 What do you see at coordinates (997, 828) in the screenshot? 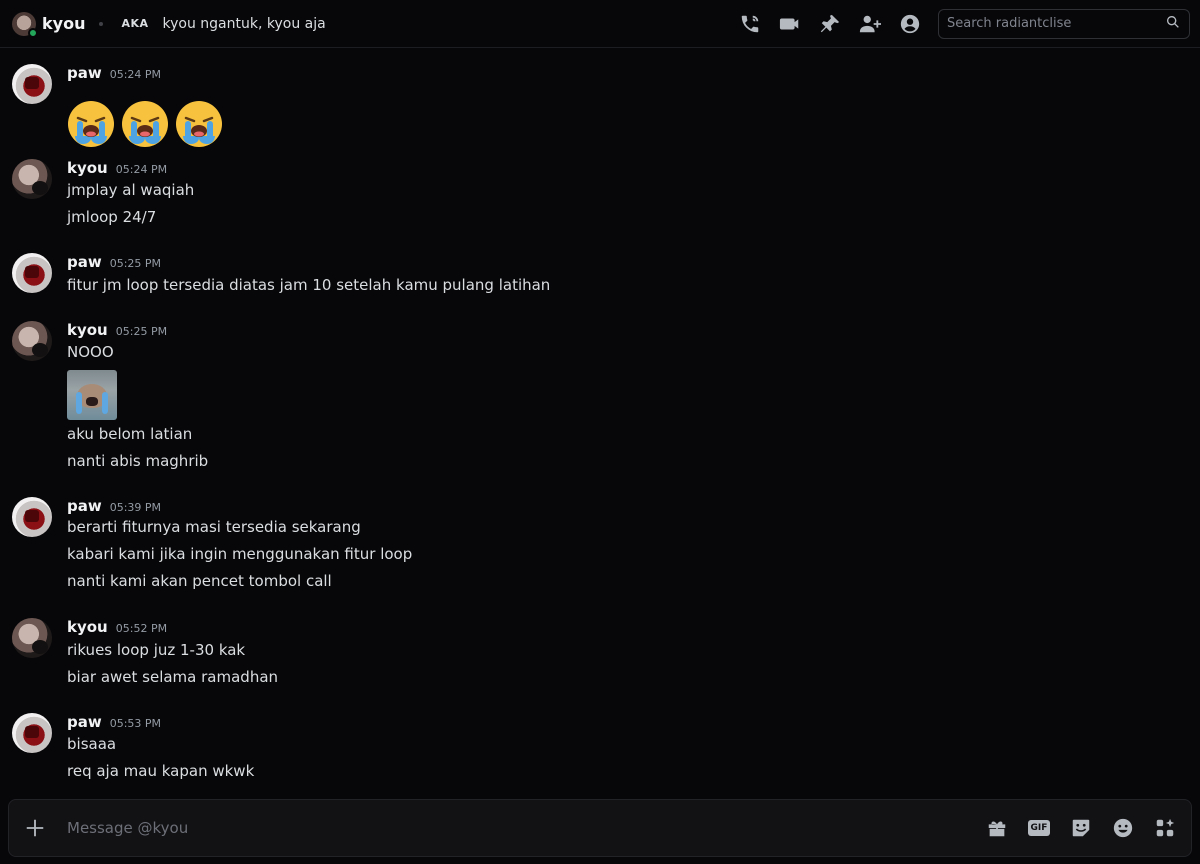
I see `gift-icon` at bounding box center [997, 828].